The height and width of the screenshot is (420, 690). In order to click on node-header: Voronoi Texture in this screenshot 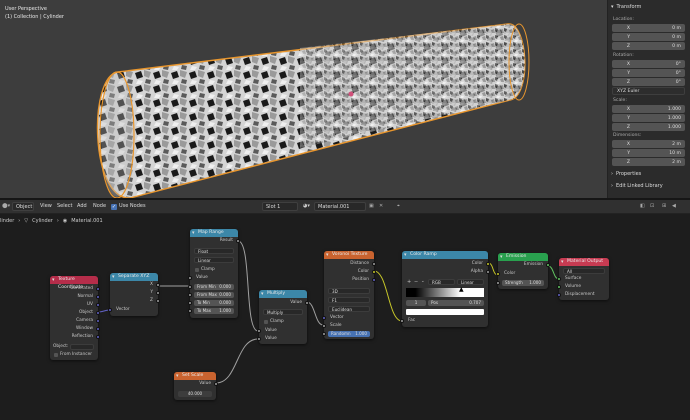, I will do `click(349, 255)`.